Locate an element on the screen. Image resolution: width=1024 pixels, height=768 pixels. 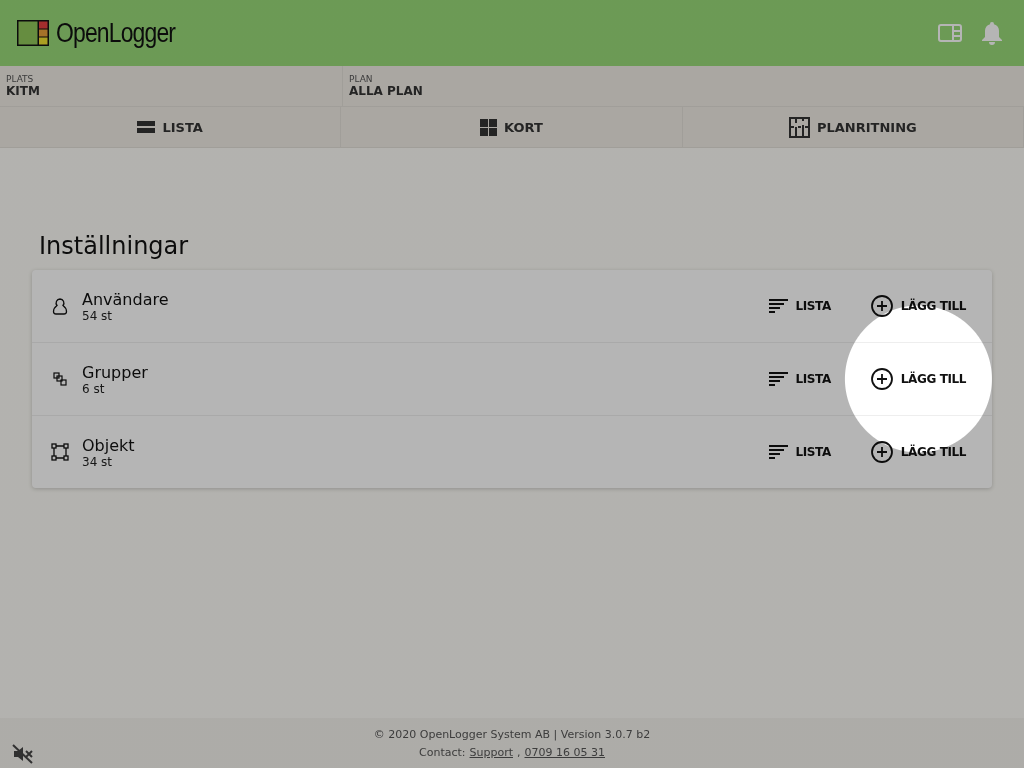
setting-count: 34 st is located at coordinates (98, 461).